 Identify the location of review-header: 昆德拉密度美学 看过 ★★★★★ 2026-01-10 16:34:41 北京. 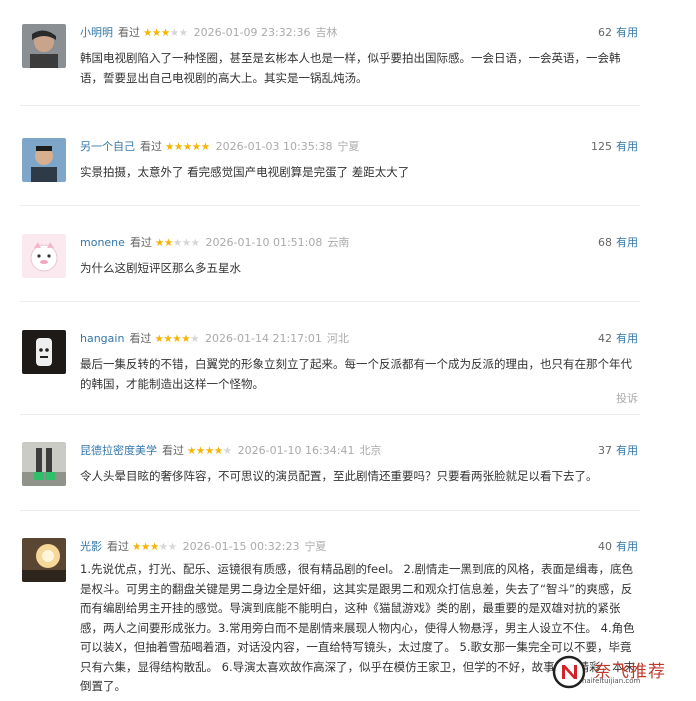
(230, 451).